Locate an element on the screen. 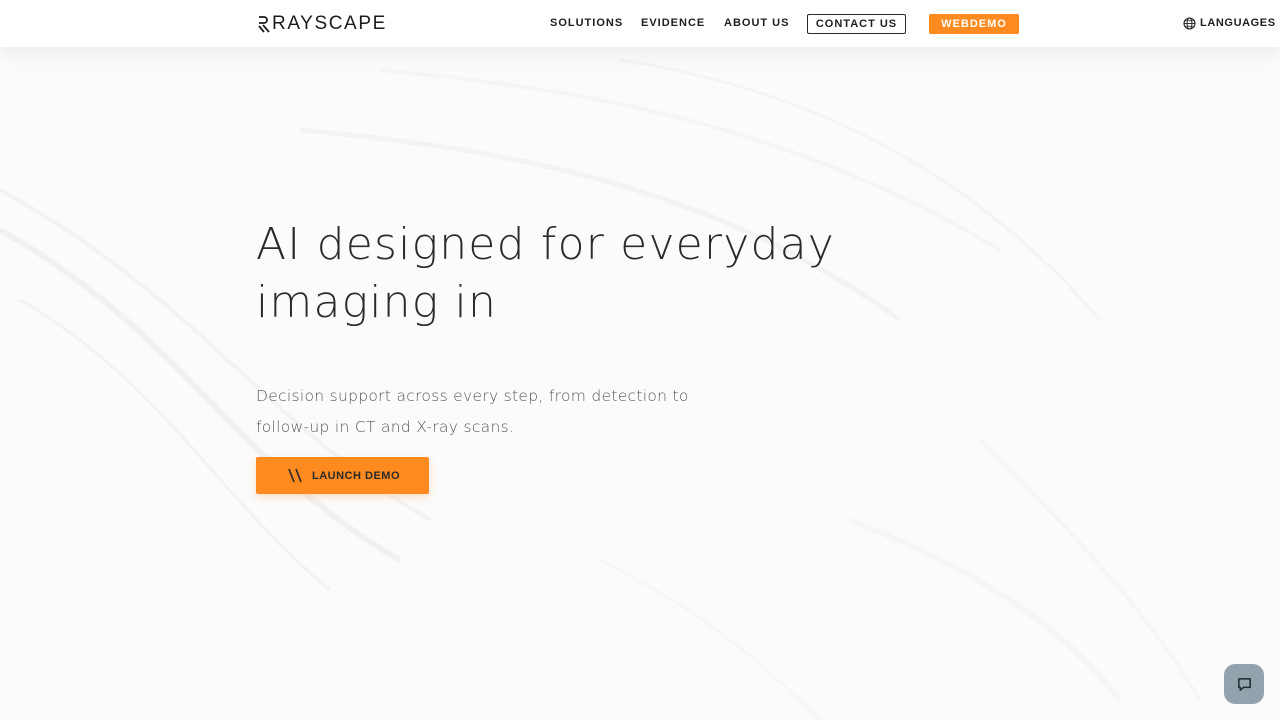 Image resolution: width=1280 pixels, height=720 pixels. chat-widget-button is located at coordinates (1244, 684).